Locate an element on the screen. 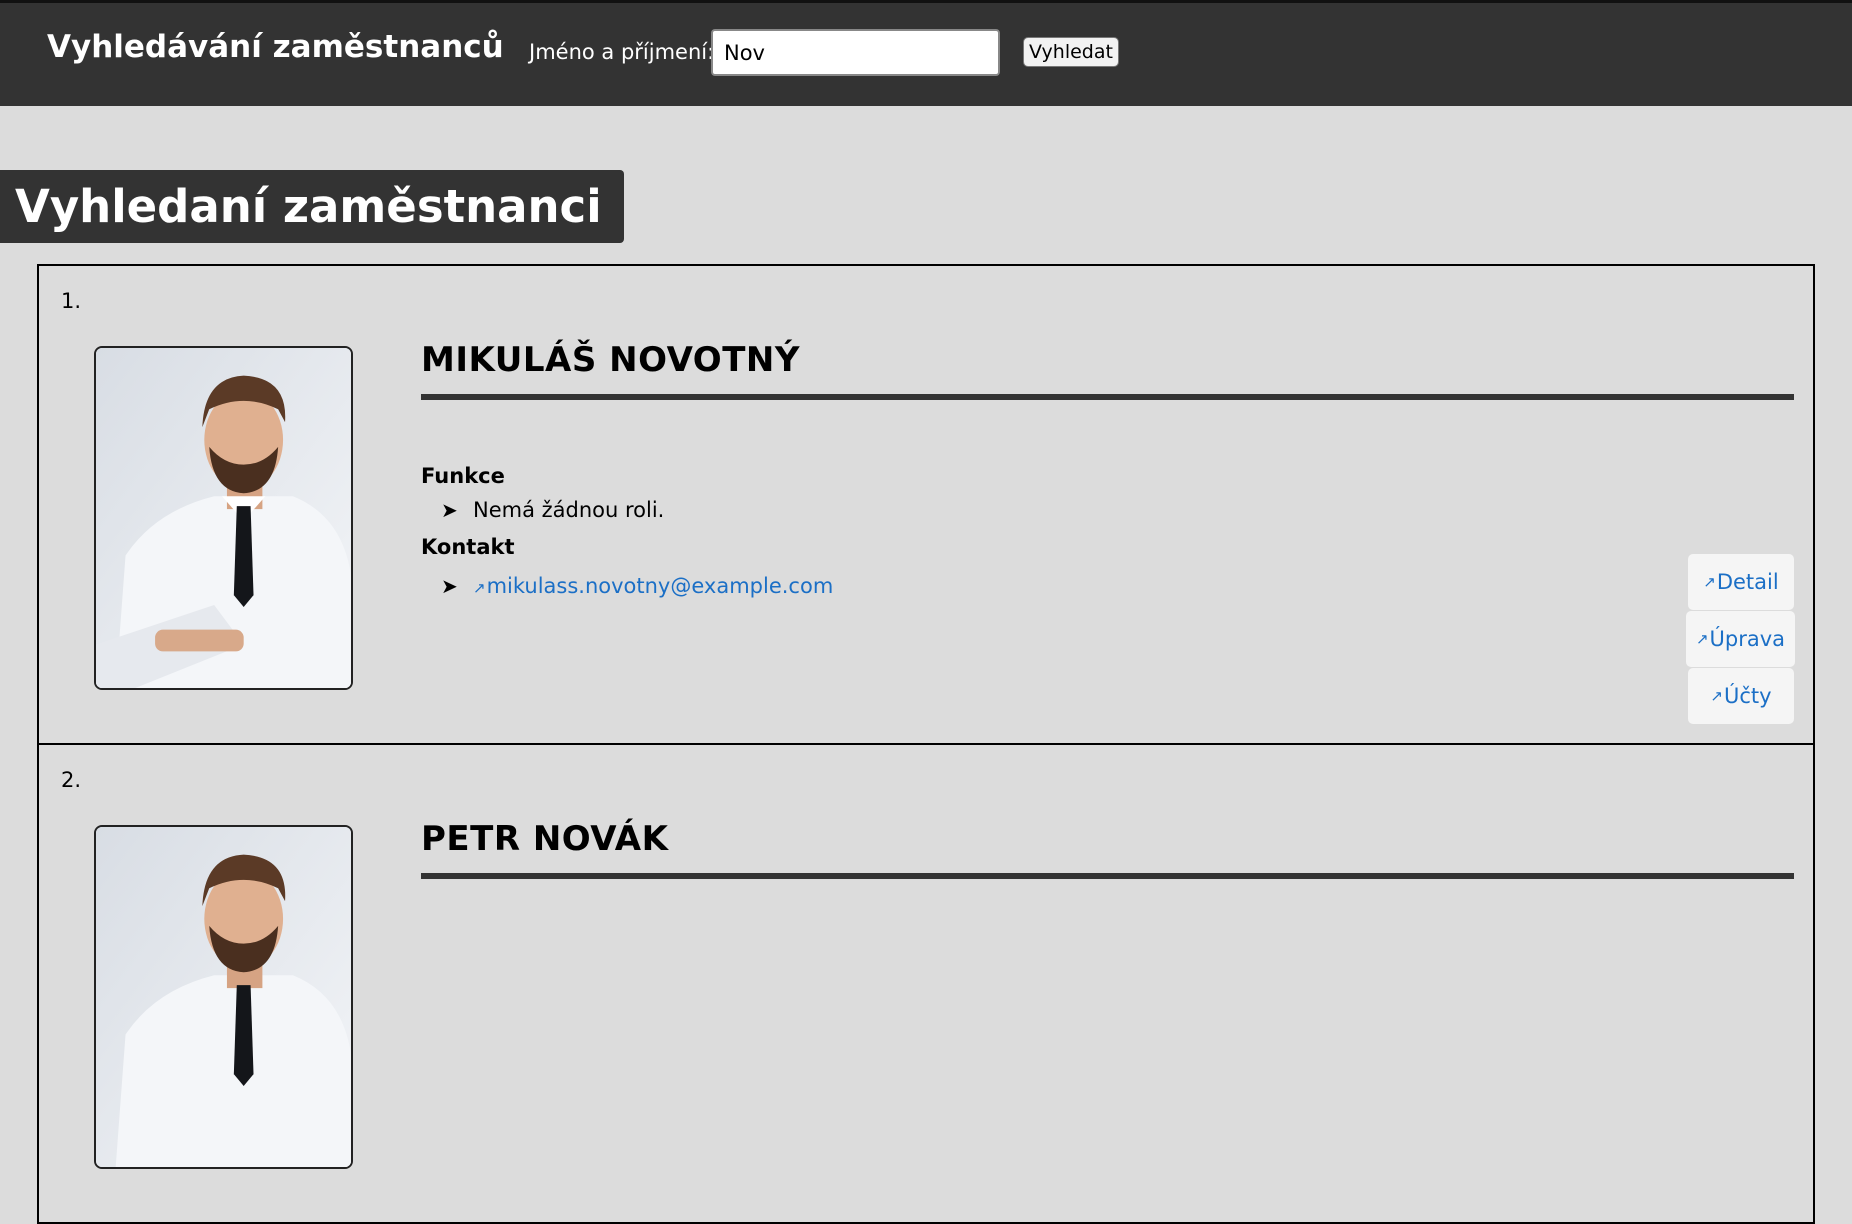 The image size is (1852, 1224). result-number: 2. is located at coordinates (71, 780).